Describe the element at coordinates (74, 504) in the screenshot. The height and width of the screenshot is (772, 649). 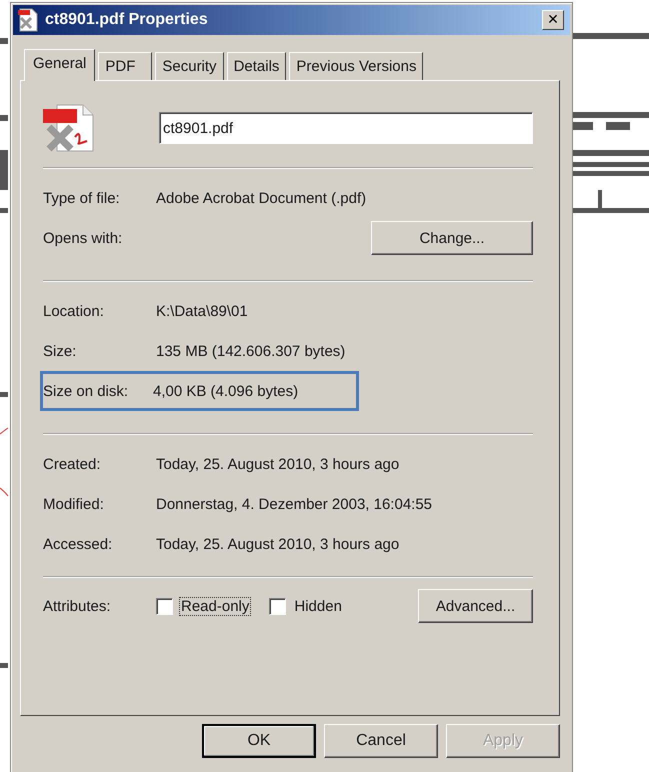
I see `field-label: Modified:` at that location.